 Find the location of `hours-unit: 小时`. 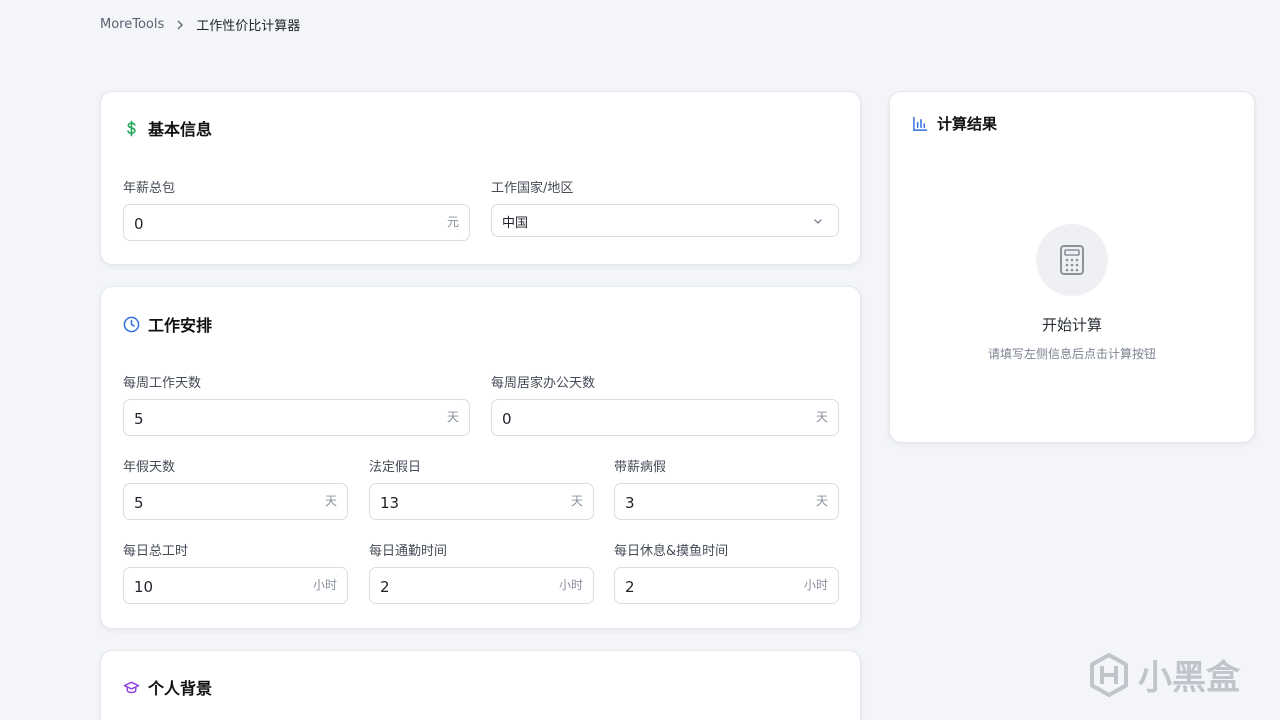

hours-unit: 小时 is located at coordinates (324, 585).